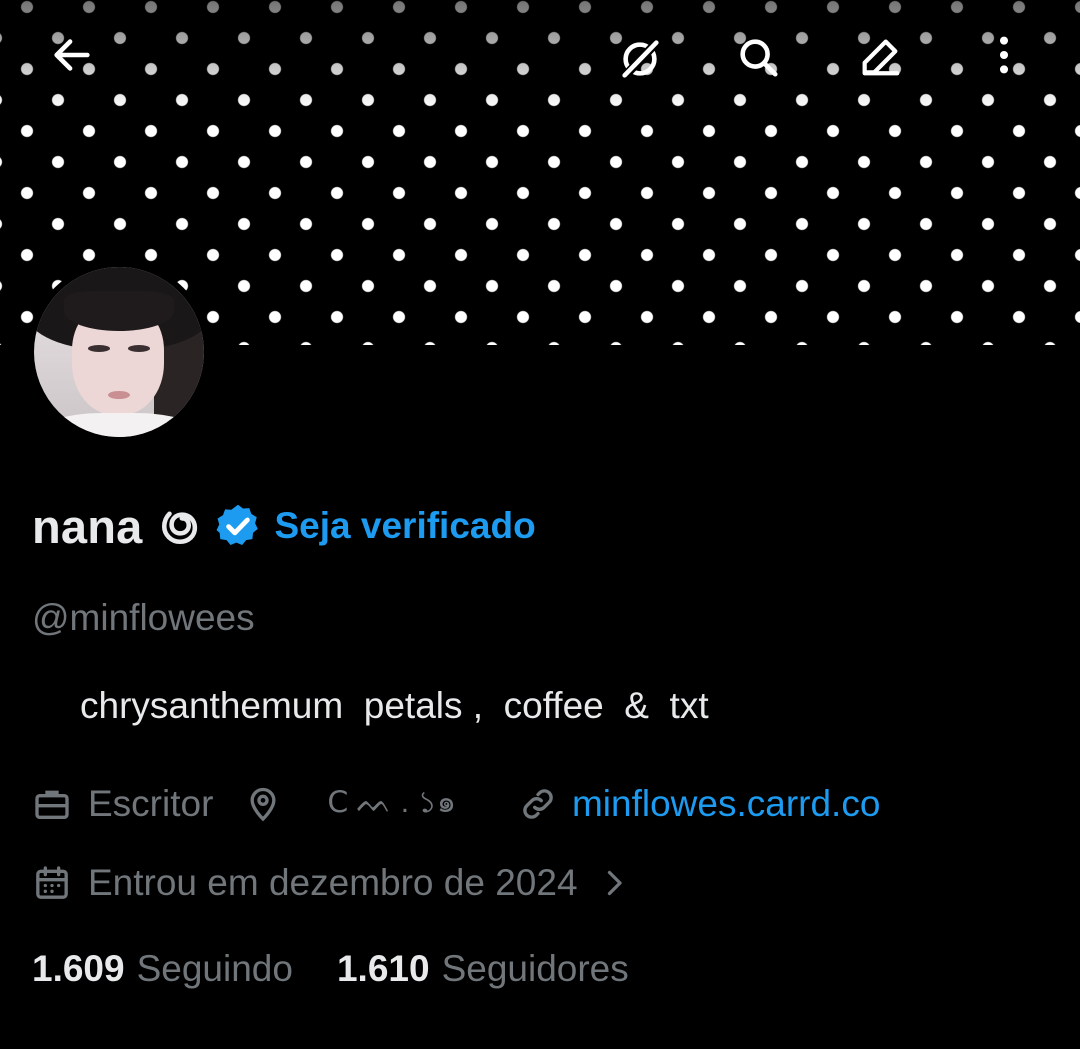 This screenshot has height=1049, width=1080. I want to click on display-name: nana, so click(87, 526).